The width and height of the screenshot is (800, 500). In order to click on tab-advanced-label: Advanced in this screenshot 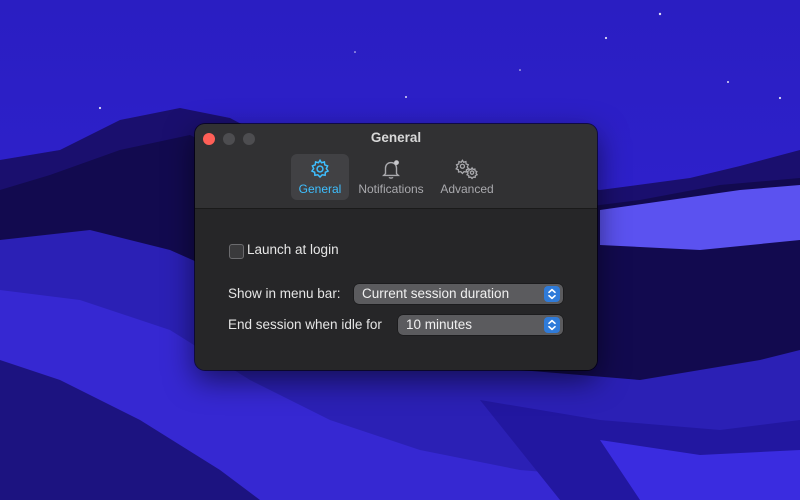, I will do `click(467, 189)`.